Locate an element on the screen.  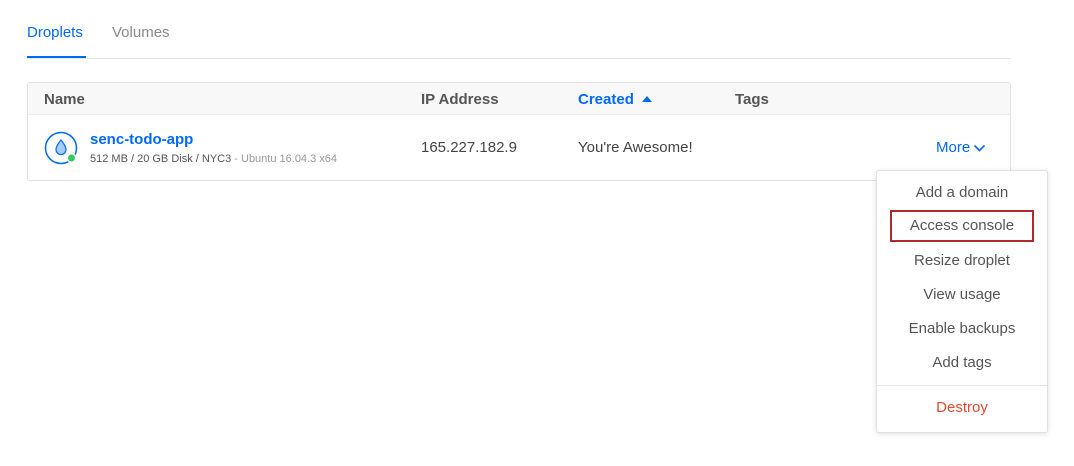
tab-droplets: Droplets is located at coordinates (55, 32).